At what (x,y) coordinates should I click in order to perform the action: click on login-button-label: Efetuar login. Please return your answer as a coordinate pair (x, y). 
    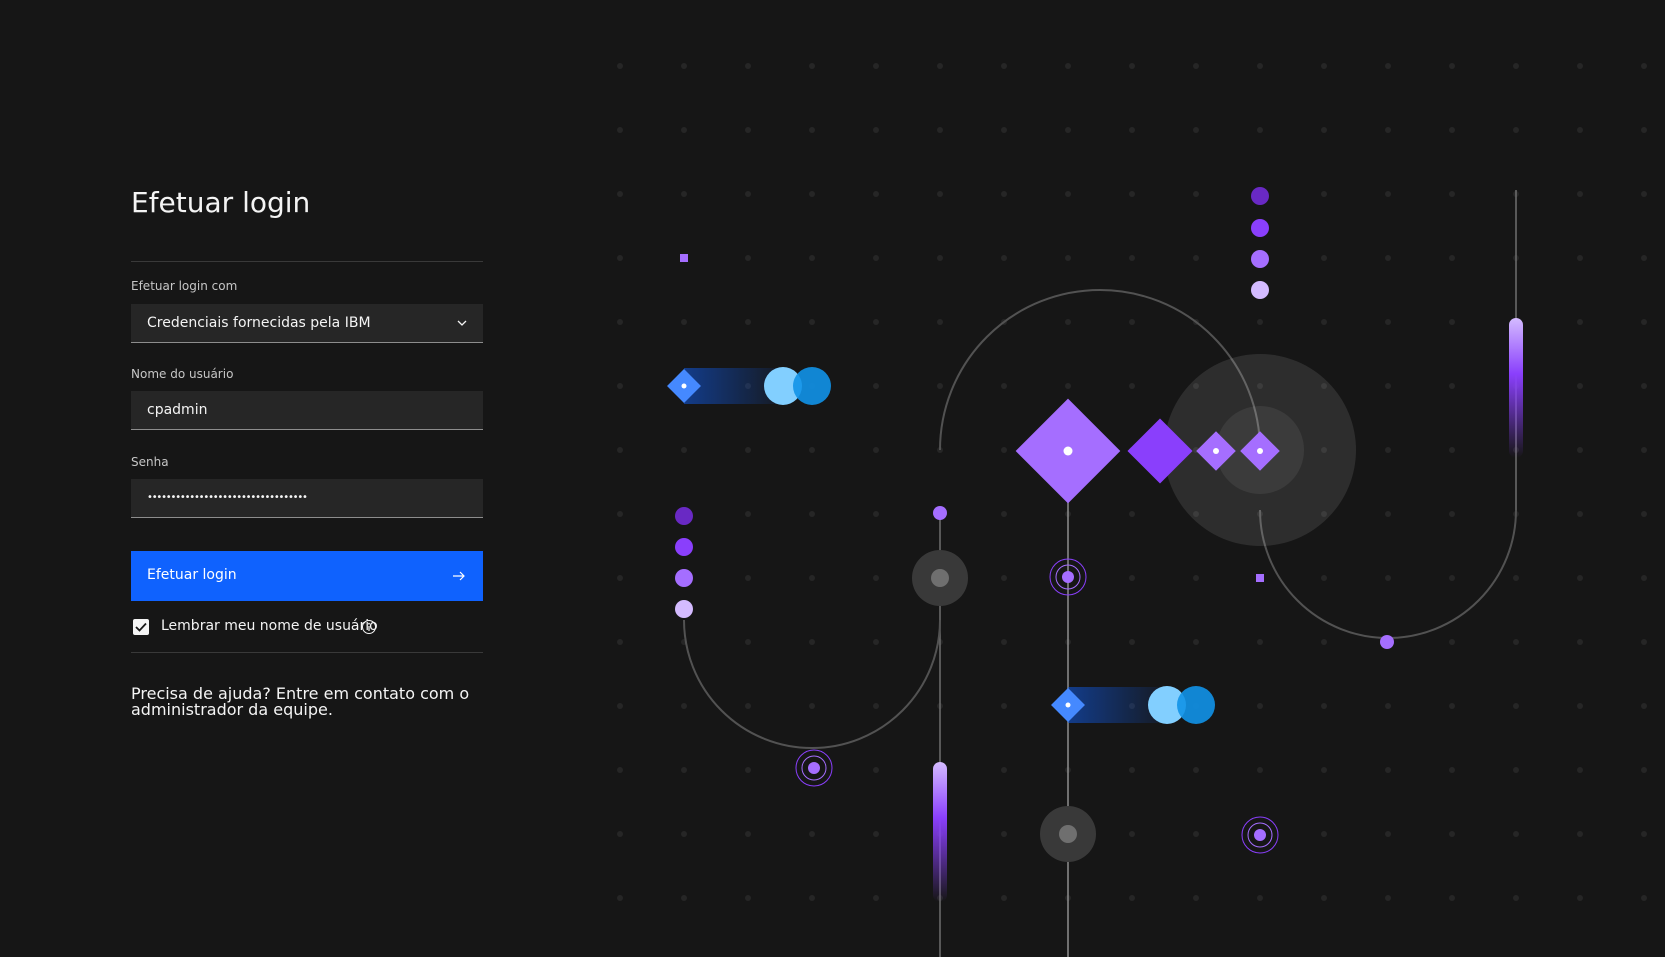
    Looking at the image, I should click on (192, 575).